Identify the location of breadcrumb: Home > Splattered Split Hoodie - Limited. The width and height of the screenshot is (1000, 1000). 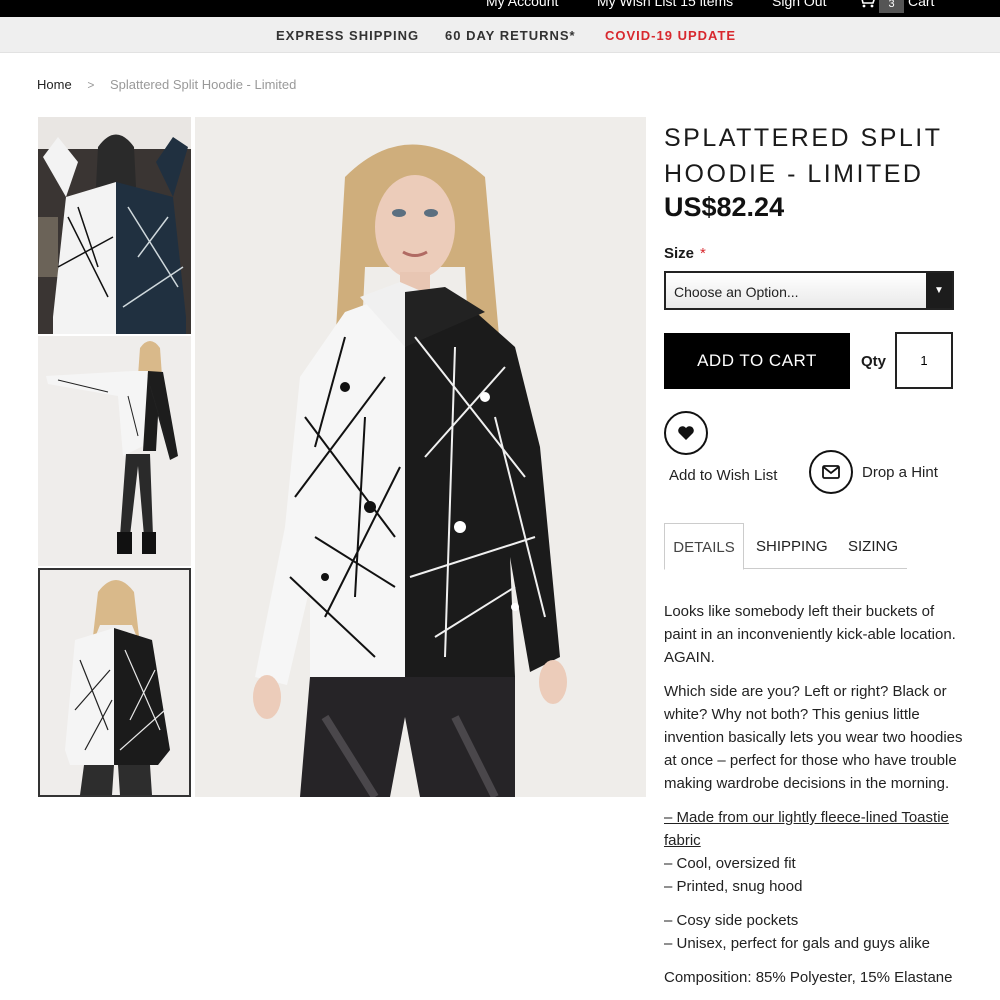
(166, 84).